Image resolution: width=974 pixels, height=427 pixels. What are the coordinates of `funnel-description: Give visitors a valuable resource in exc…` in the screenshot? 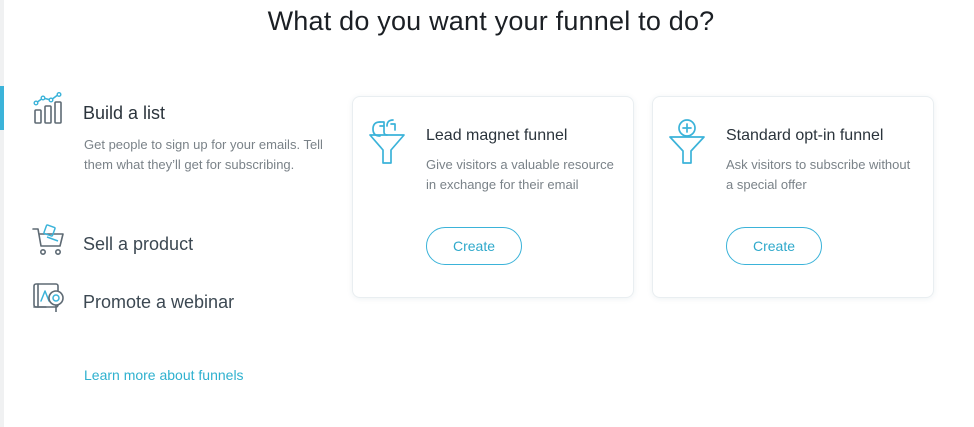 It's located at (520, 174).